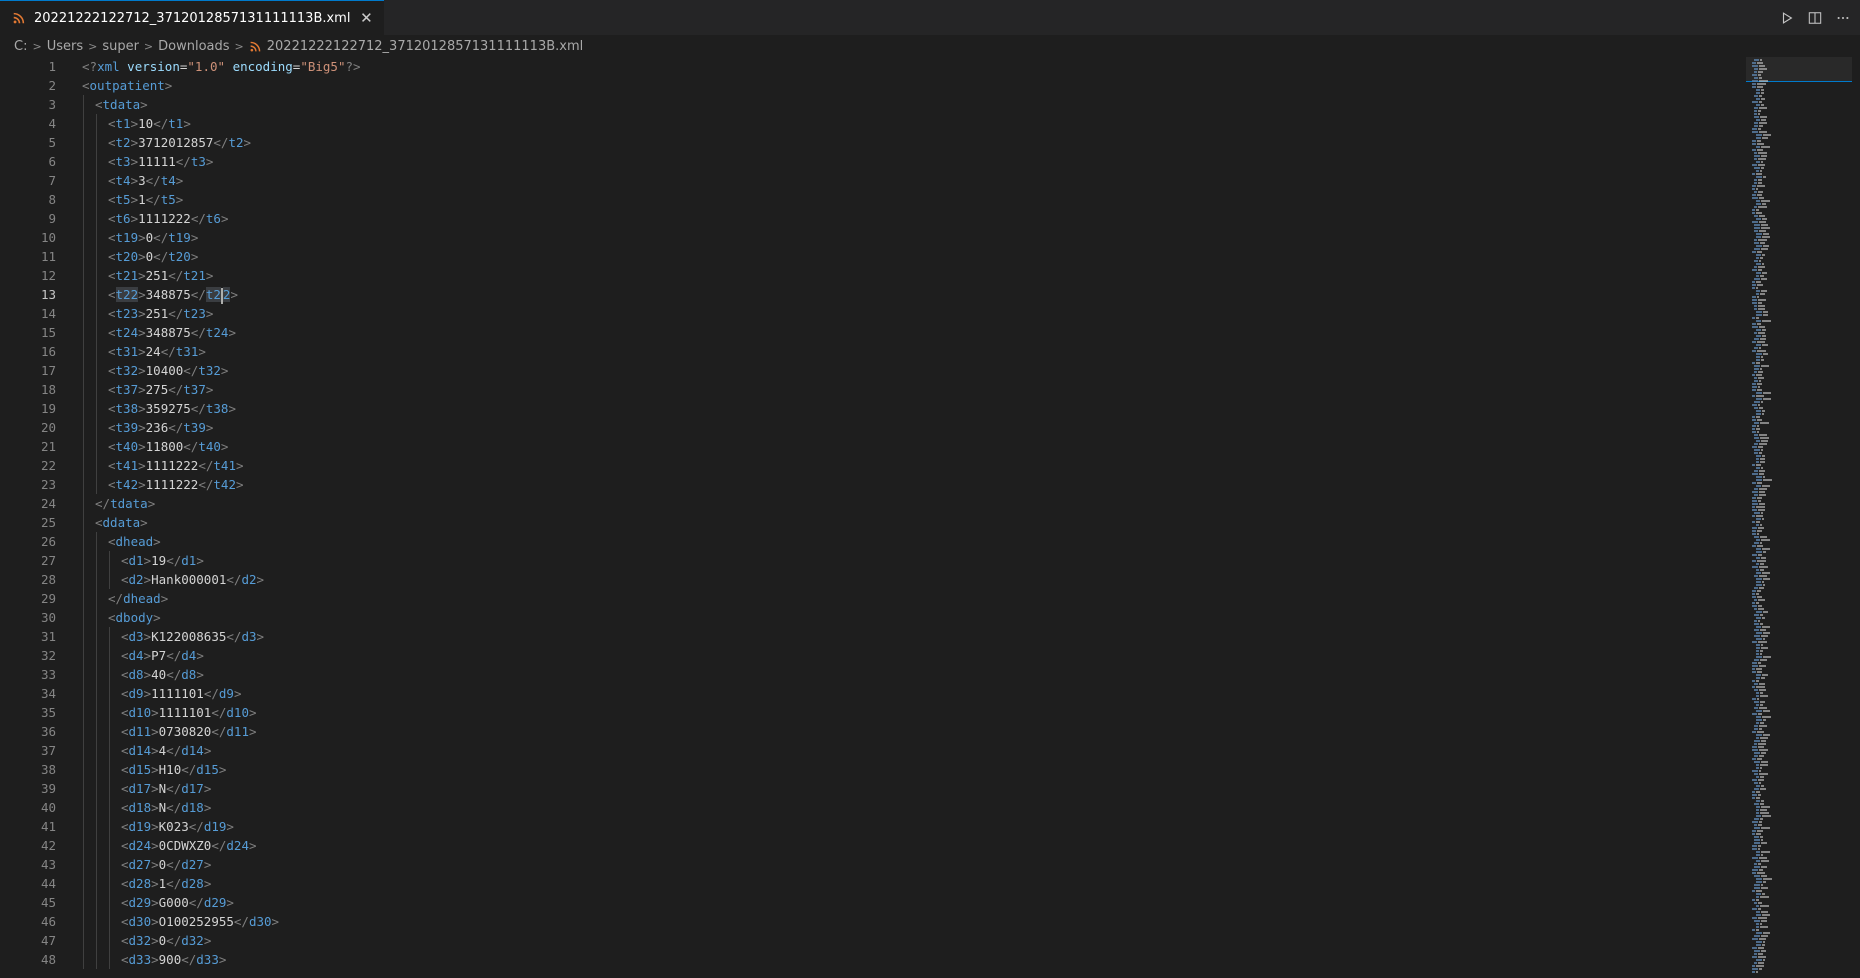 This screenshot has height=978, width=1860. Describe the element at coordinates (907, 788) in the screenshot. I see `code-line: <d17>N</d17>` at that location.